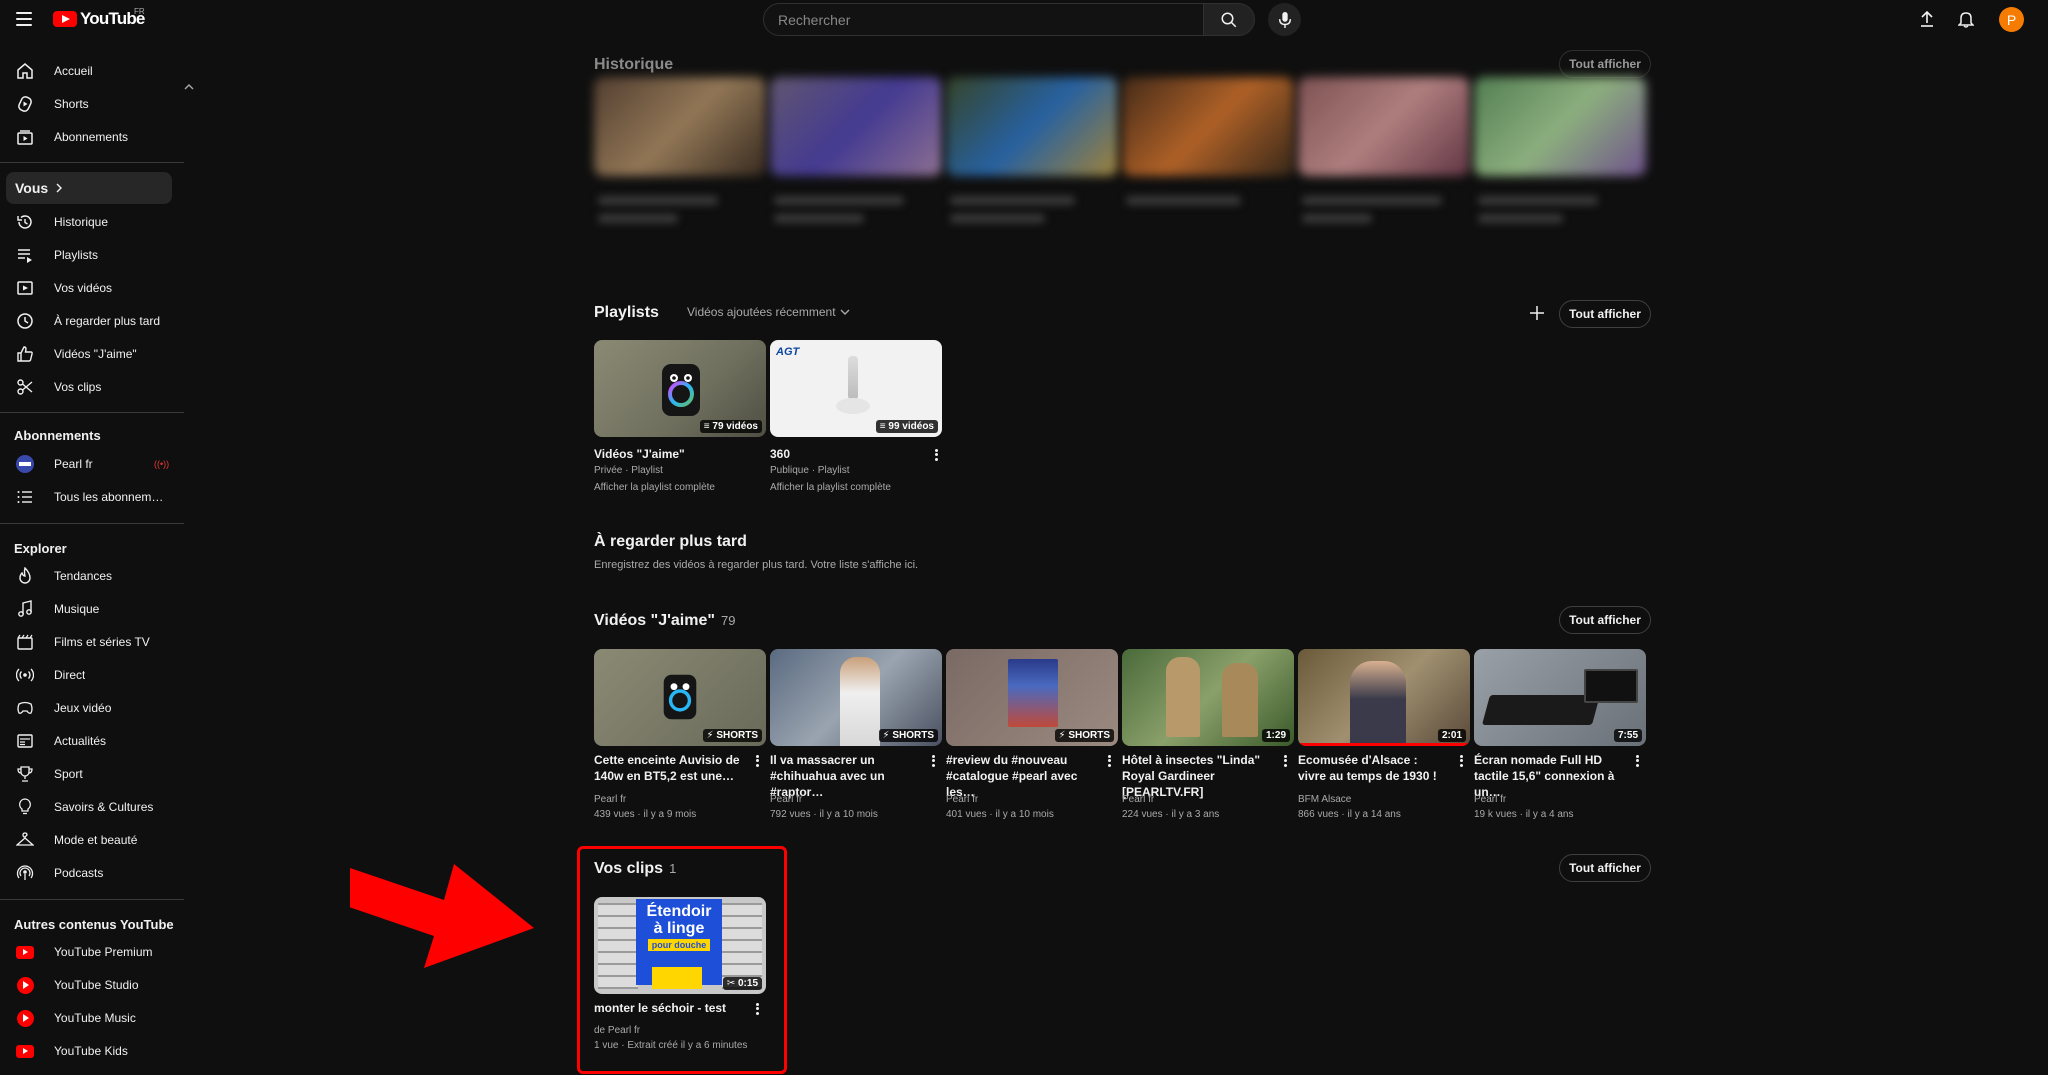 This screenshot has height=1075, width=2048. What do you see at coordinates (92, 523) in the screenshot?
I see `sidebar-divider` at bounding box center [92, 523].